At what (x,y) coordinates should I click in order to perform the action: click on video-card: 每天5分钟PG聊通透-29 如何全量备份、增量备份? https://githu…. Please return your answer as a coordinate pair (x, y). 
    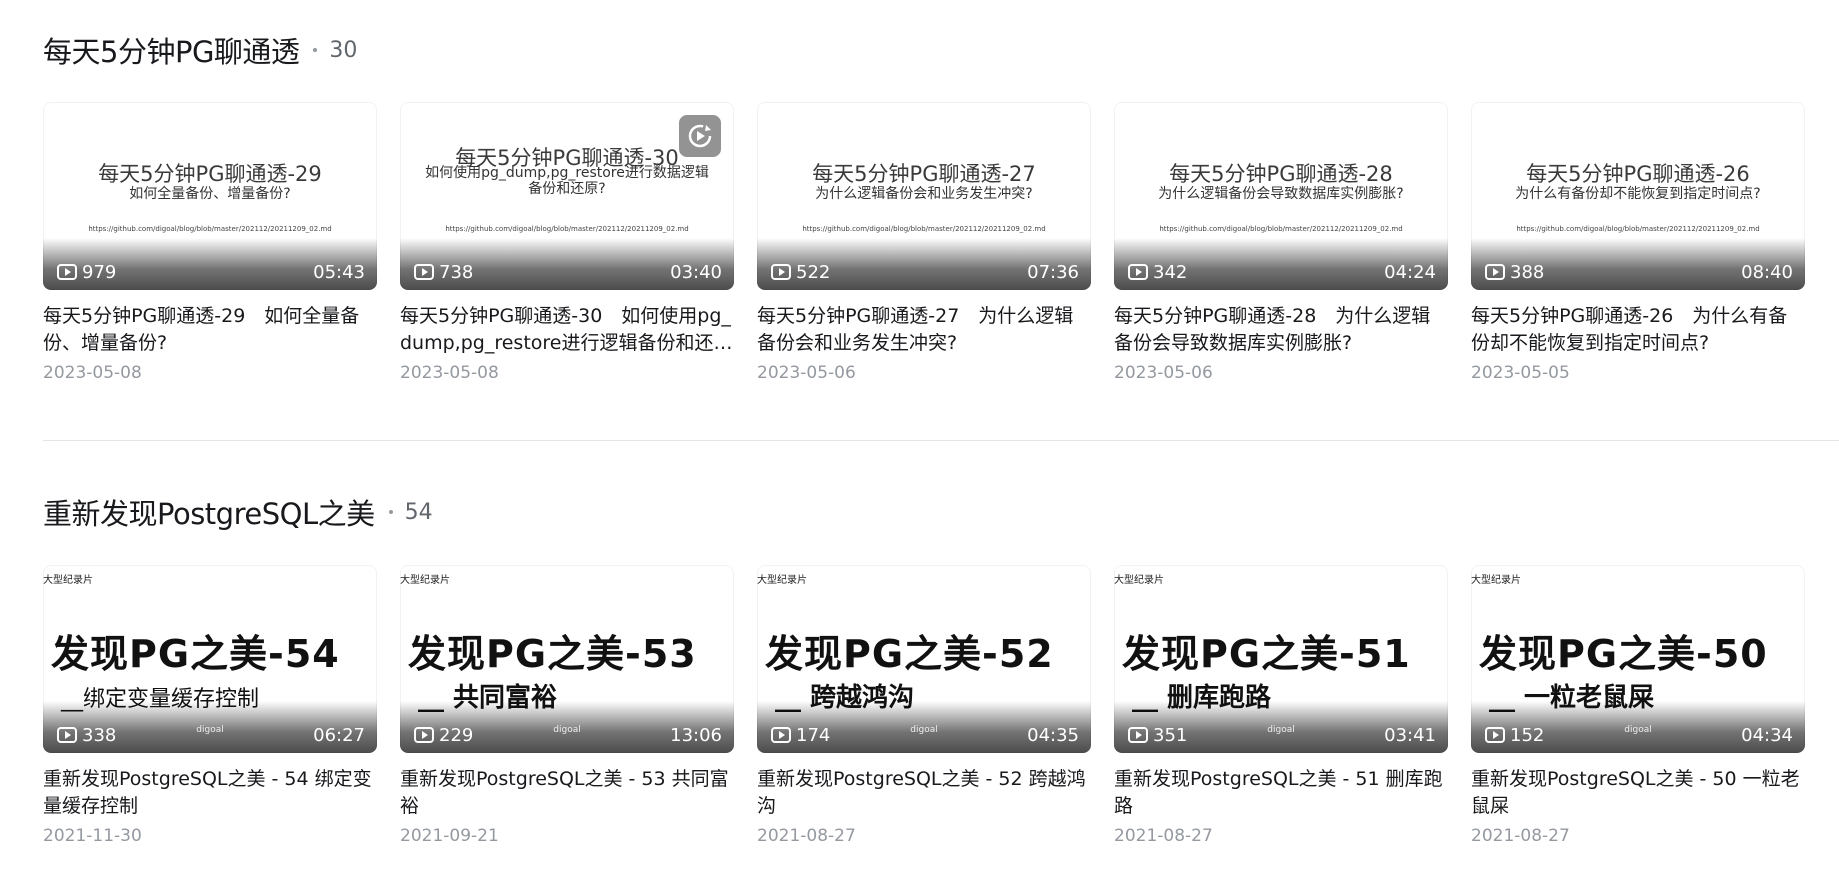
    Looking at the image, I should click on (210, 242).